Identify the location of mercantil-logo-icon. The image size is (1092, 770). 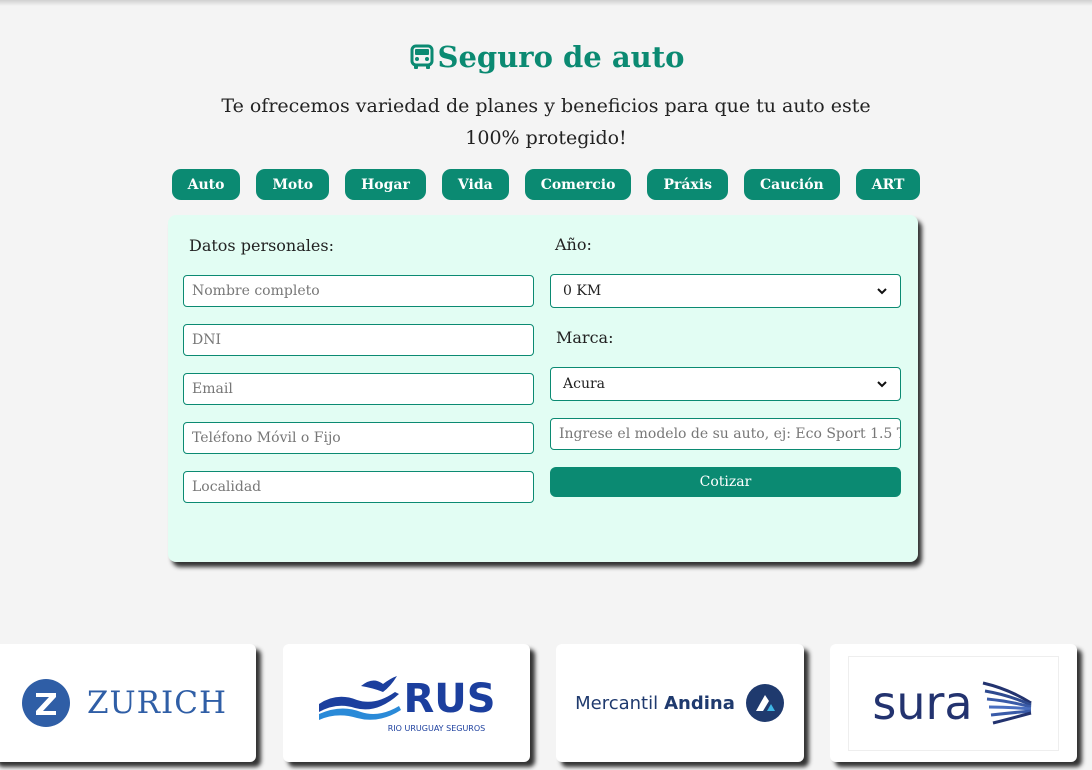
(764, 703).